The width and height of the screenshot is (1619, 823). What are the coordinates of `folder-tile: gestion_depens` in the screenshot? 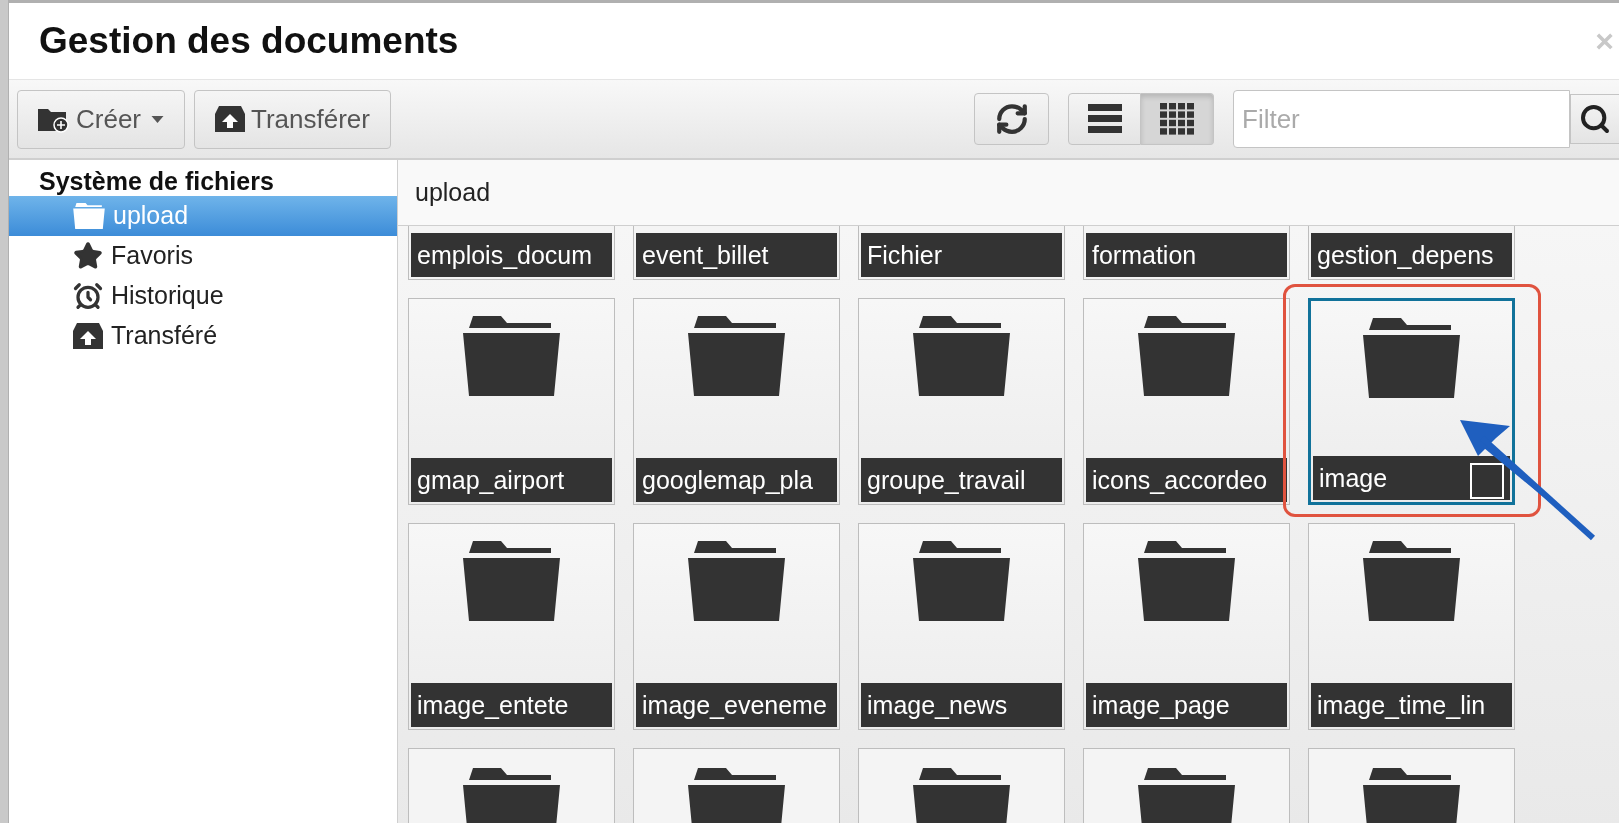 It's located at (1411, 253).